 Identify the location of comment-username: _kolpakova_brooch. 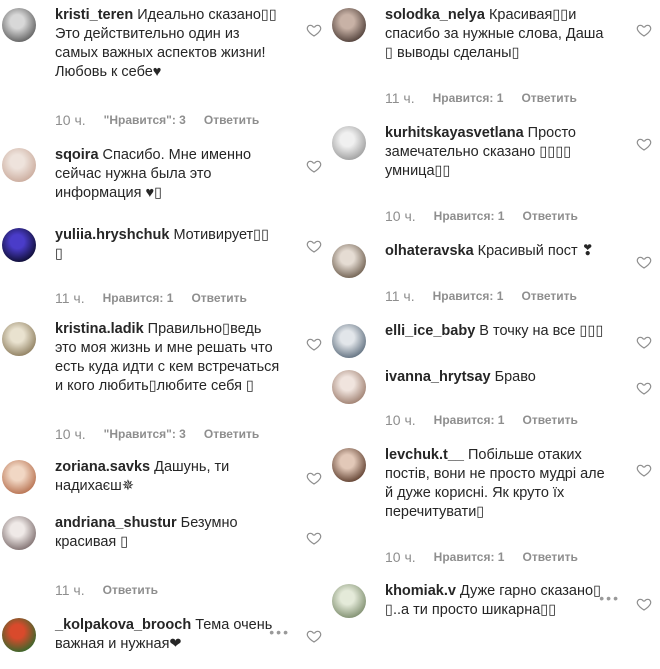
(123, 625).